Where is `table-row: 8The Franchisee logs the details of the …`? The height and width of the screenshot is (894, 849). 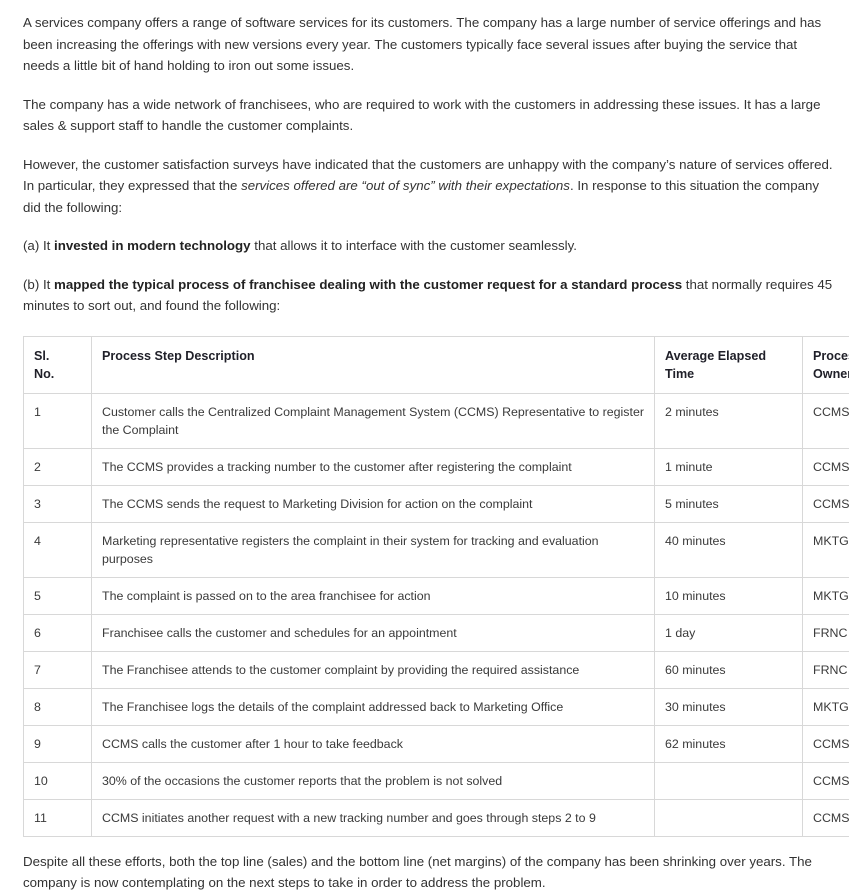 table-row: 8The Franchisee logs the details of the … is located at coordinates (436, 706).